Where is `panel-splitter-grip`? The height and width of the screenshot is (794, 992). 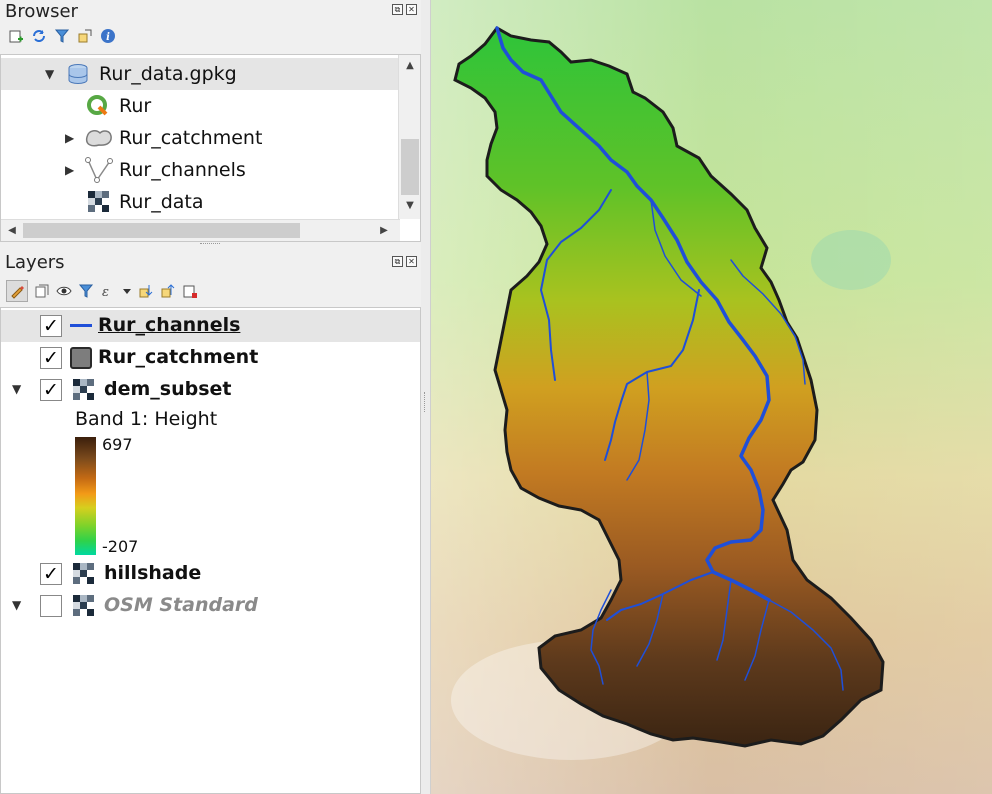
panel-splitter-grip is located at coordinates (210, 245).